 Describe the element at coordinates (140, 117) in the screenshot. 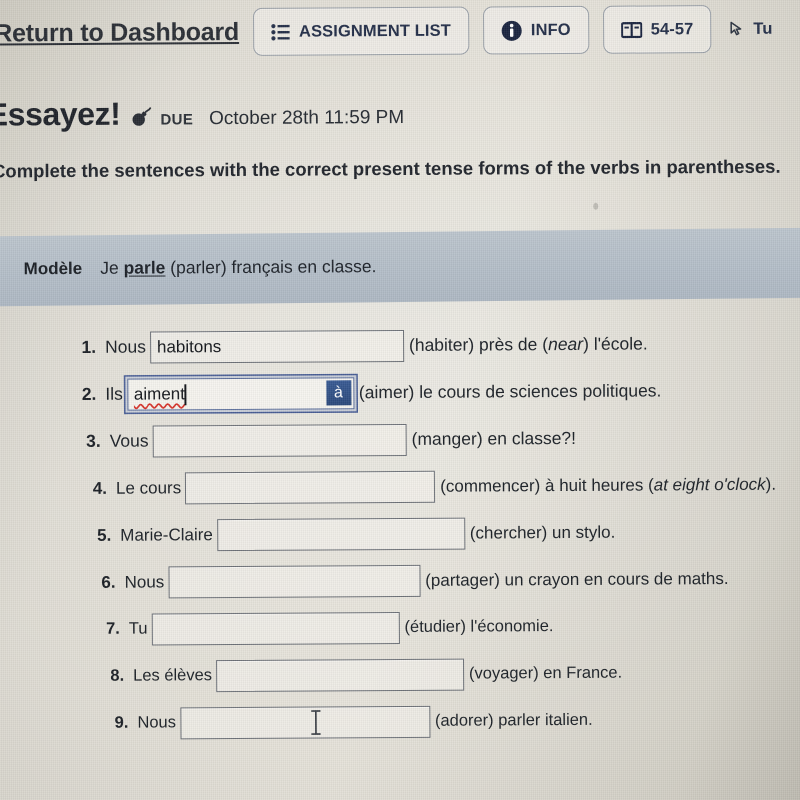

I see `bomb-icon` at that location.